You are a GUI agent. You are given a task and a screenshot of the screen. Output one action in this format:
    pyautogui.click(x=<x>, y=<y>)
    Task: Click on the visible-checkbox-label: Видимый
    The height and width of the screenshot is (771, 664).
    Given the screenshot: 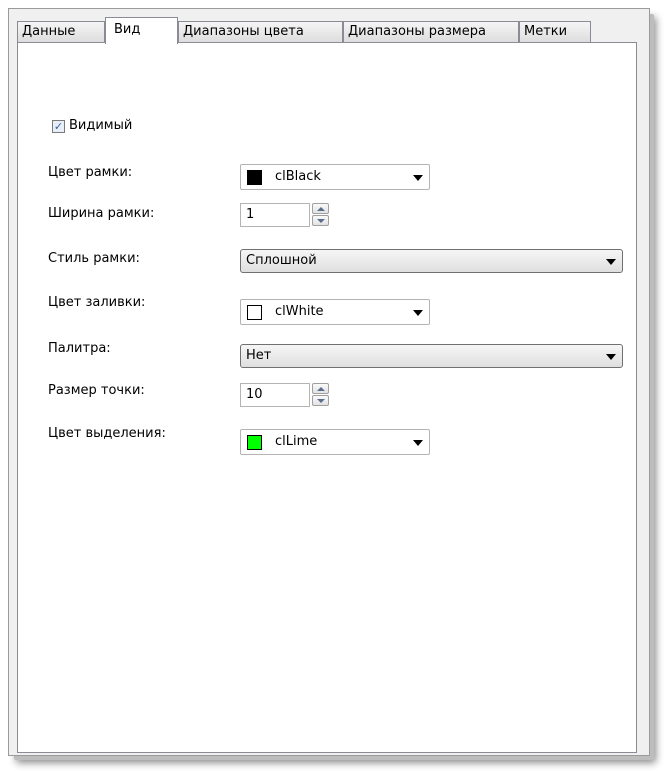 What is the action you would take?
    pyautogui.click(x=101, y=125)
    